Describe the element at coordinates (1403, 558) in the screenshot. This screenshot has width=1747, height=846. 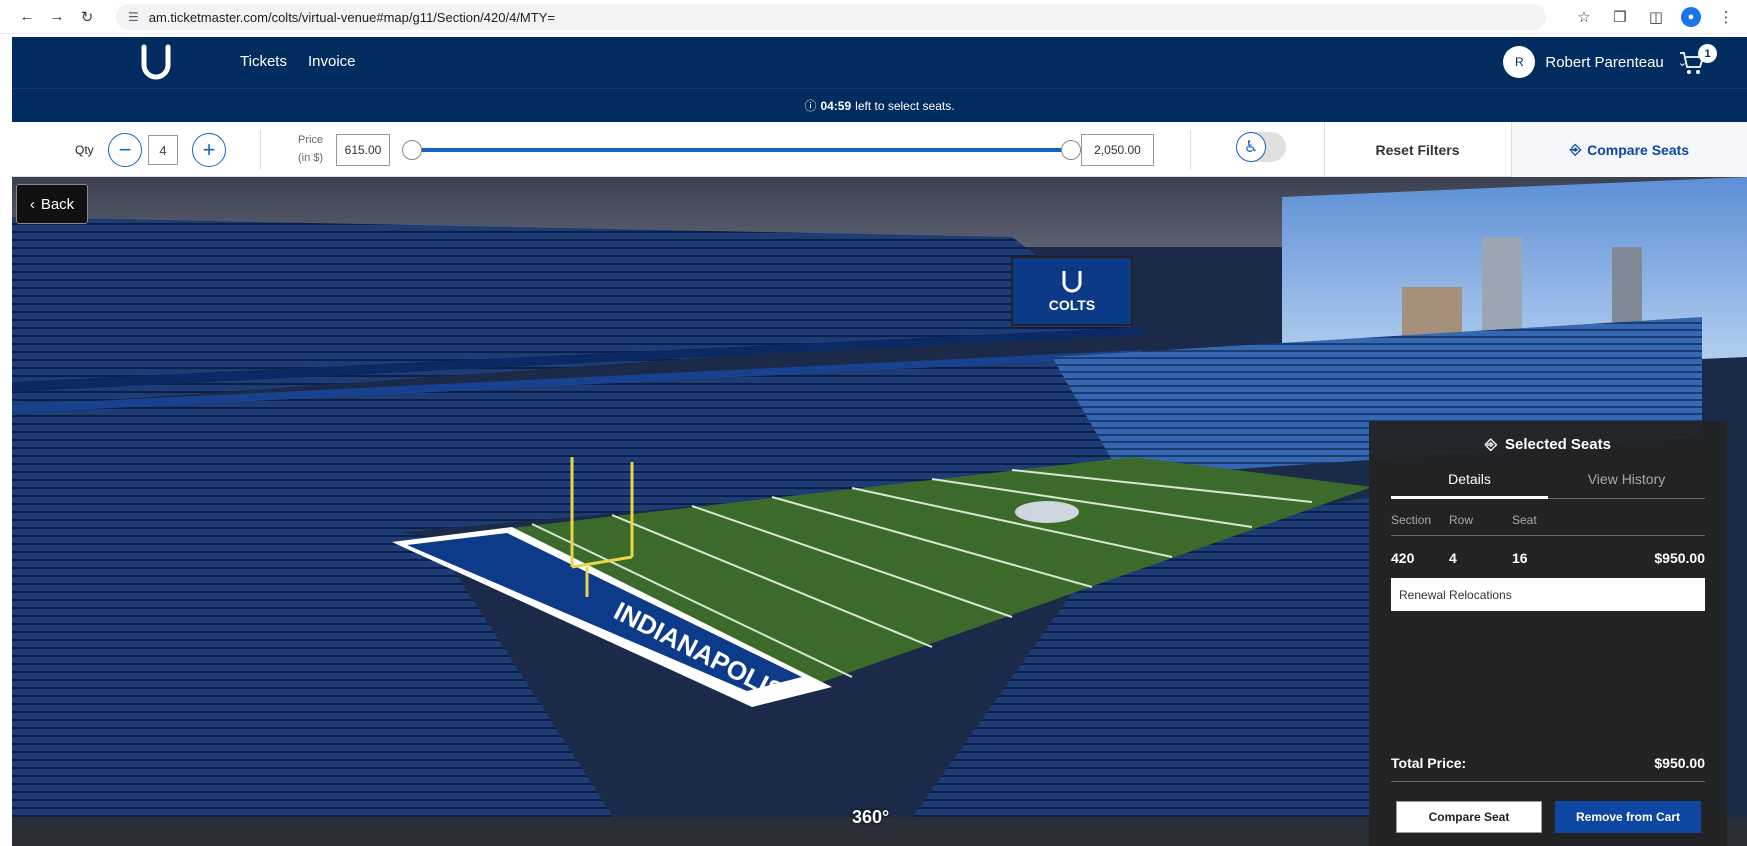
I see `seat-section-value: 420` at that location.